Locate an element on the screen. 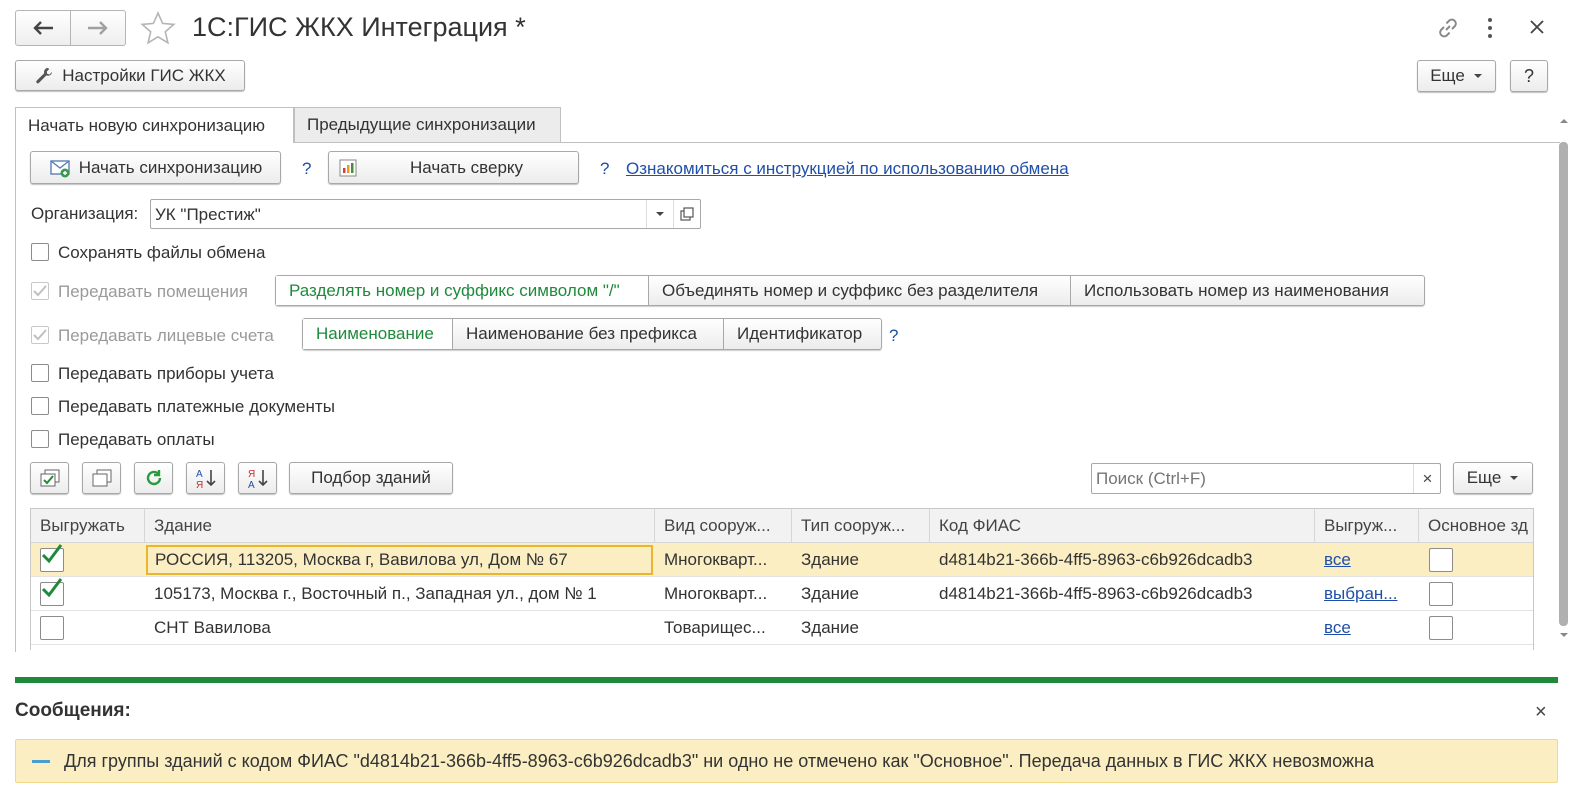 The height and width of the screenshot is (799, 1575). row-fias is located at coordinates (1122, 628).